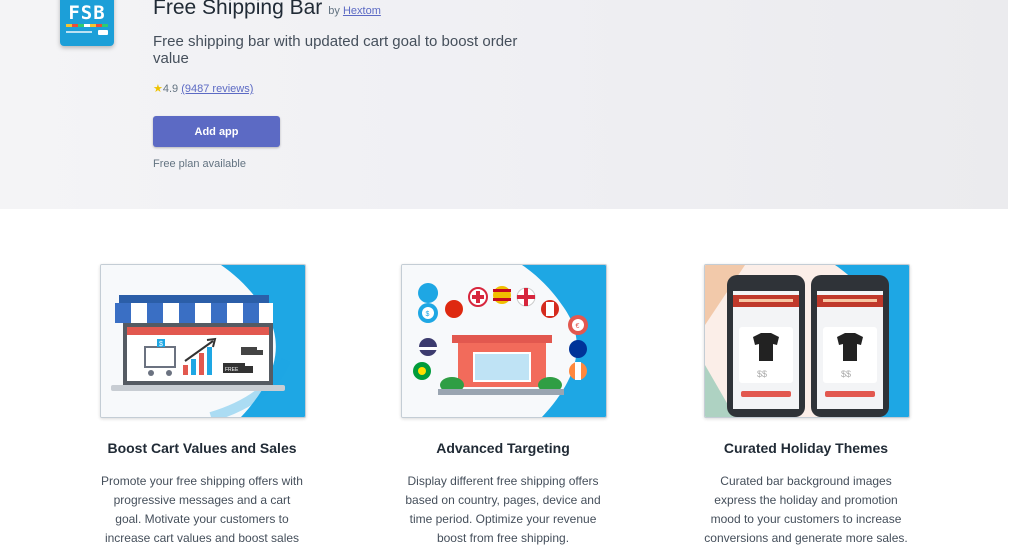  What do you see at coordinates (238, 9) in the screenshot?
I see `app-title: Free Shipping Bar` at bounding box center [238, 9].